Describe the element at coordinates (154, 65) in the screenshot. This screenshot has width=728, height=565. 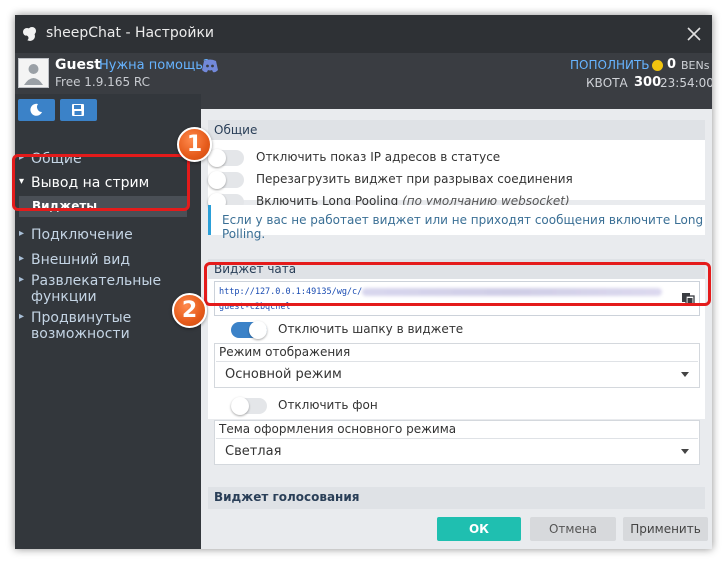
I see `help-link: Нужна помощь?` at that location.